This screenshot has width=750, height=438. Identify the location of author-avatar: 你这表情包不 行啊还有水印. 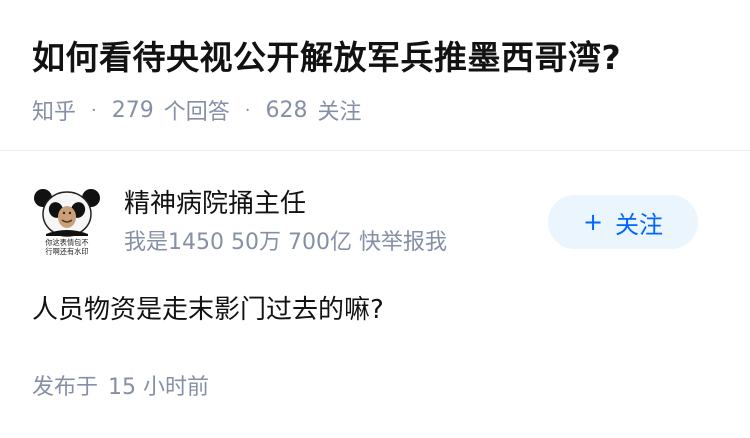
(67, 221).